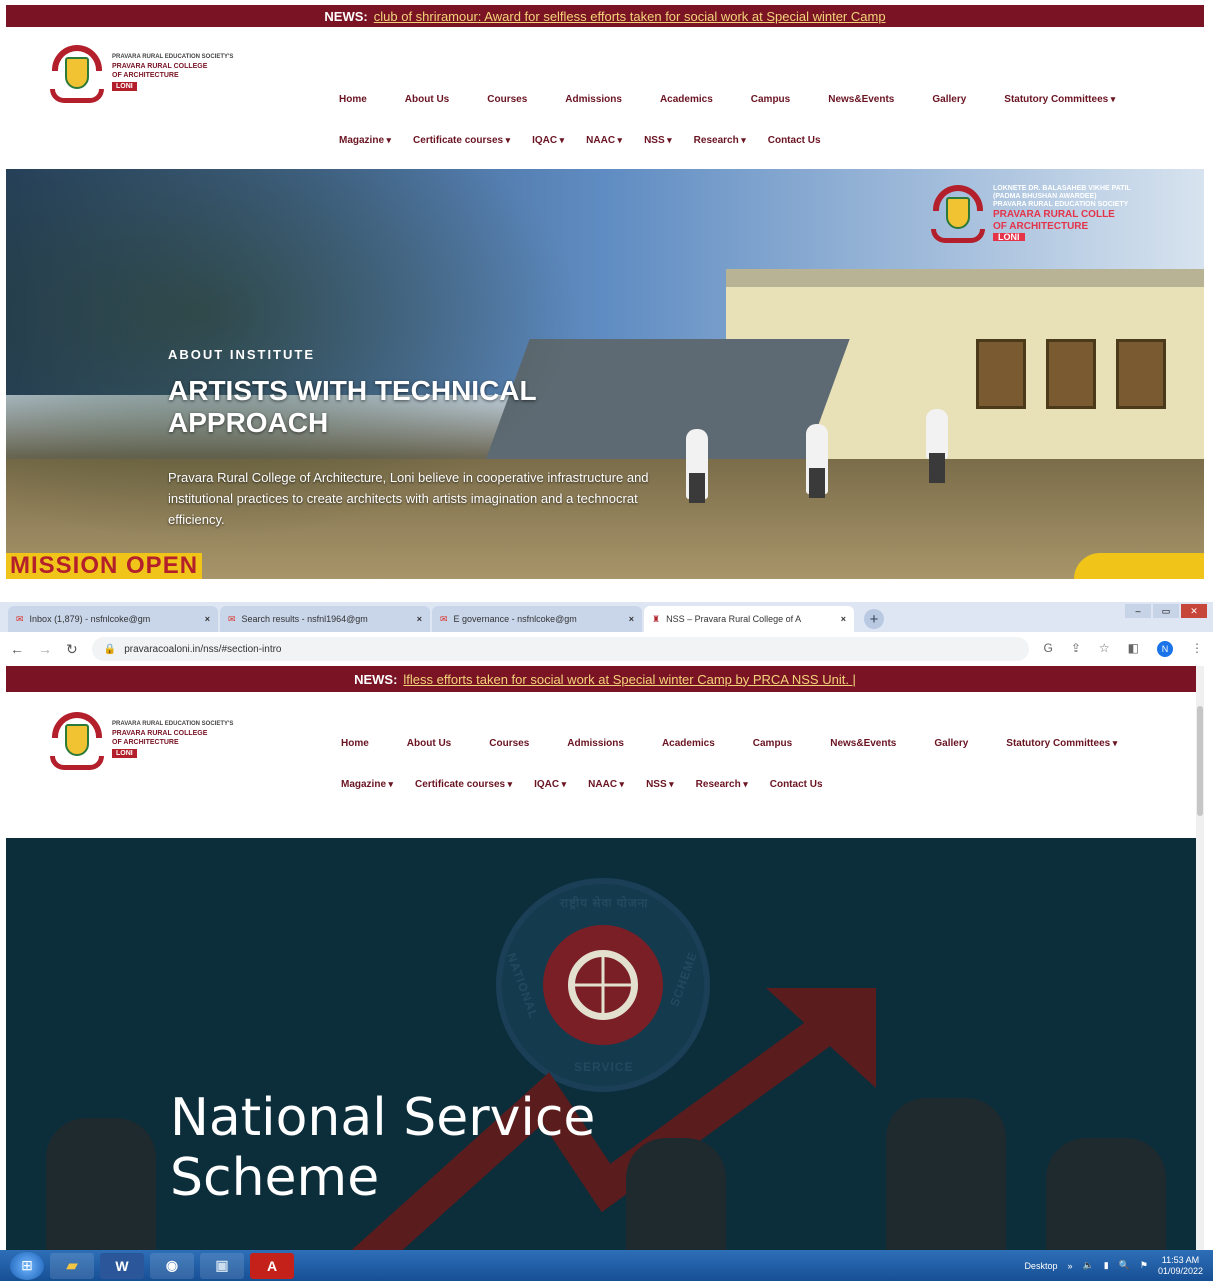 The image size is (1213, 1281). What do you see at coordinates (101, 1184) in the screenshot?
I see `raised-hand-icon` at bounding box center [101, 1184].